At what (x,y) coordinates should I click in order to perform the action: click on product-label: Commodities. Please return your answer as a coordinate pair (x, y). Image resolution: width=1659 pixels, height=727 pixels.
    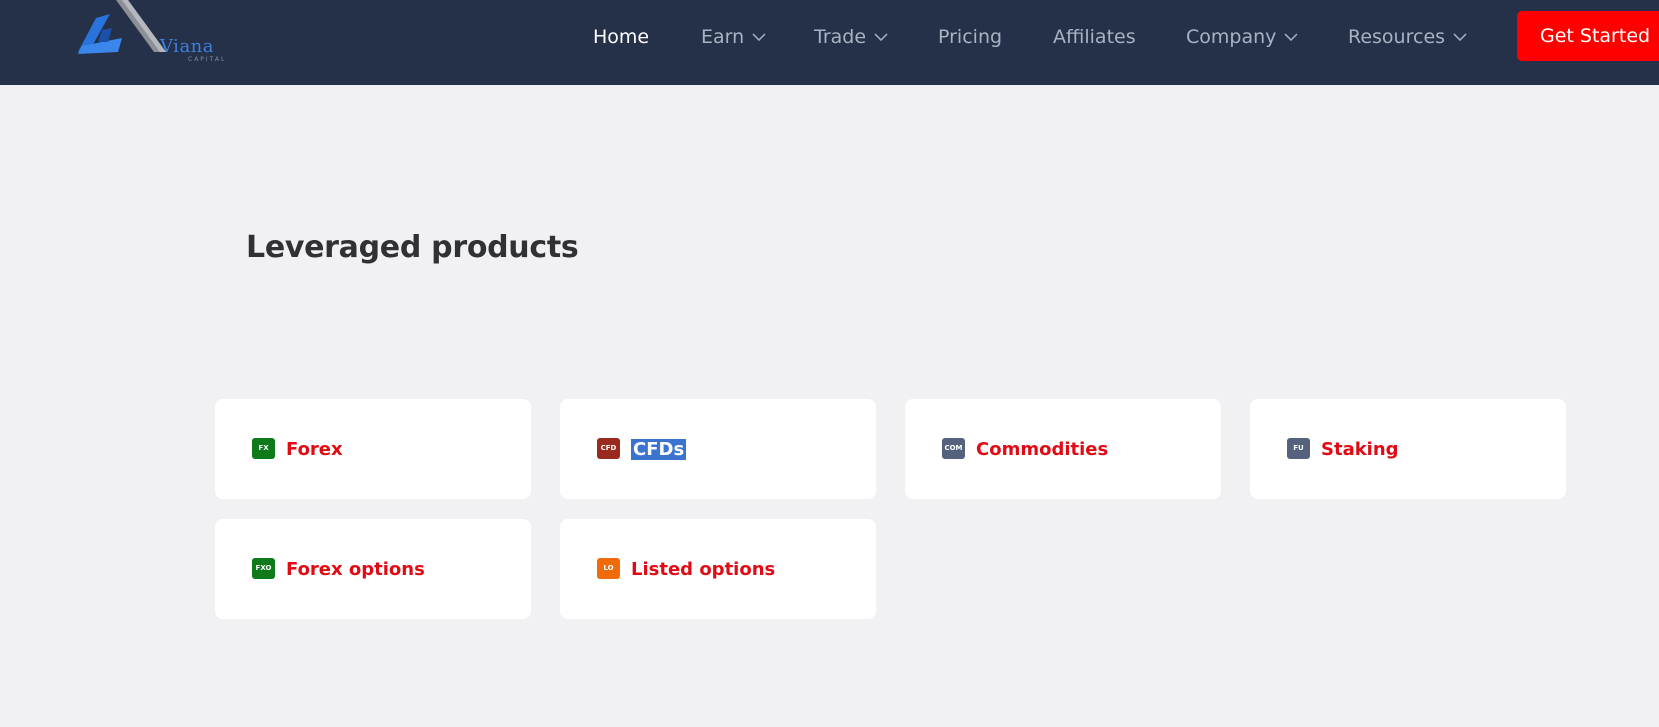
    Looking at the image, I should click on (1042, 449).